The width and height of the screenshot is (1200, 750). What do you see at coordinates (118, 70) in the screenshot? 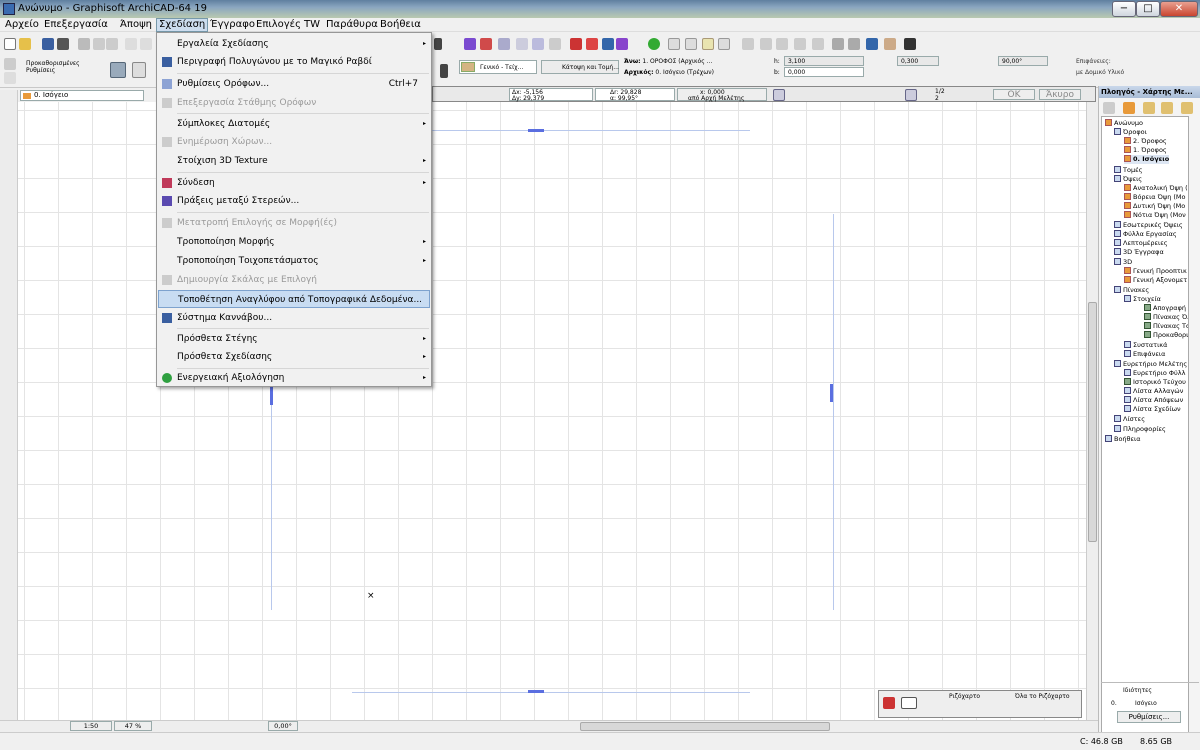
I see `wall-geometry-icon` at bounding box center [118, 70].